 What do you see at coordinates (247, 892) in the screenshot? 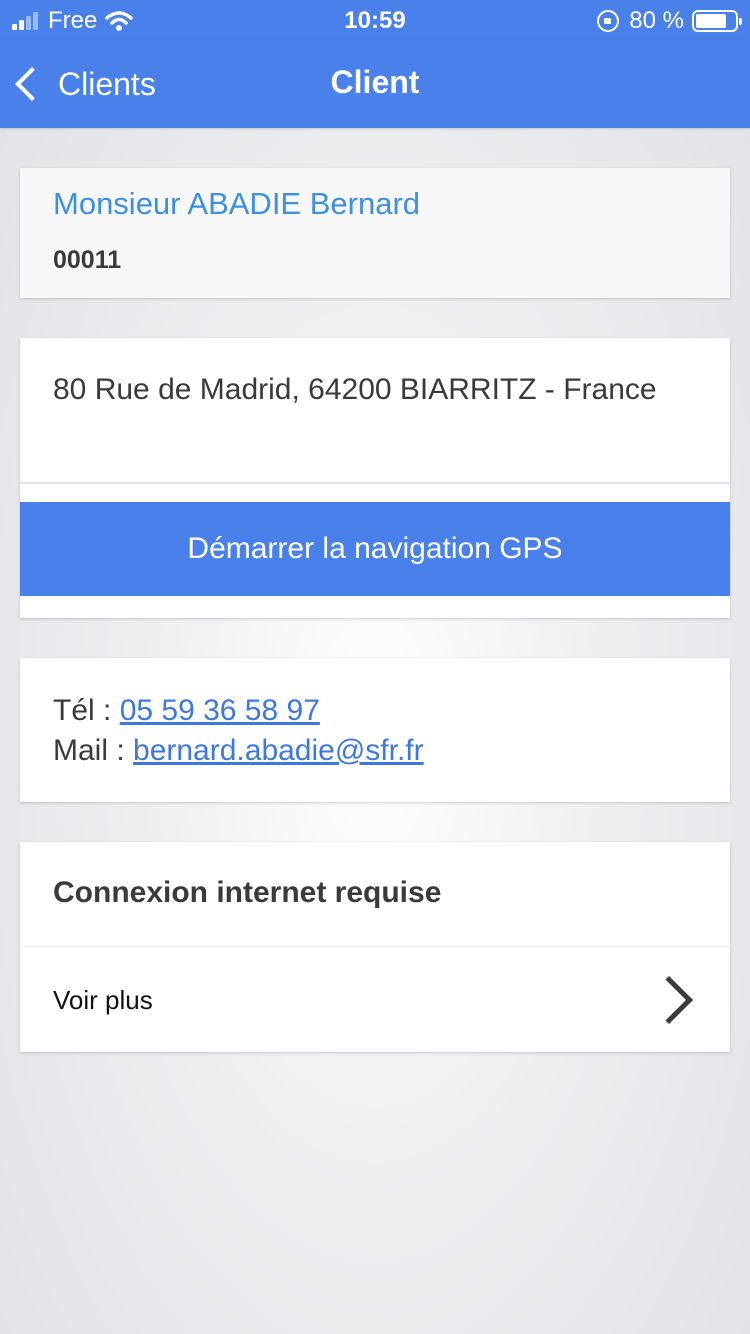
I see `section-title: Connexion internet requise` at bounding box center [247, 892].